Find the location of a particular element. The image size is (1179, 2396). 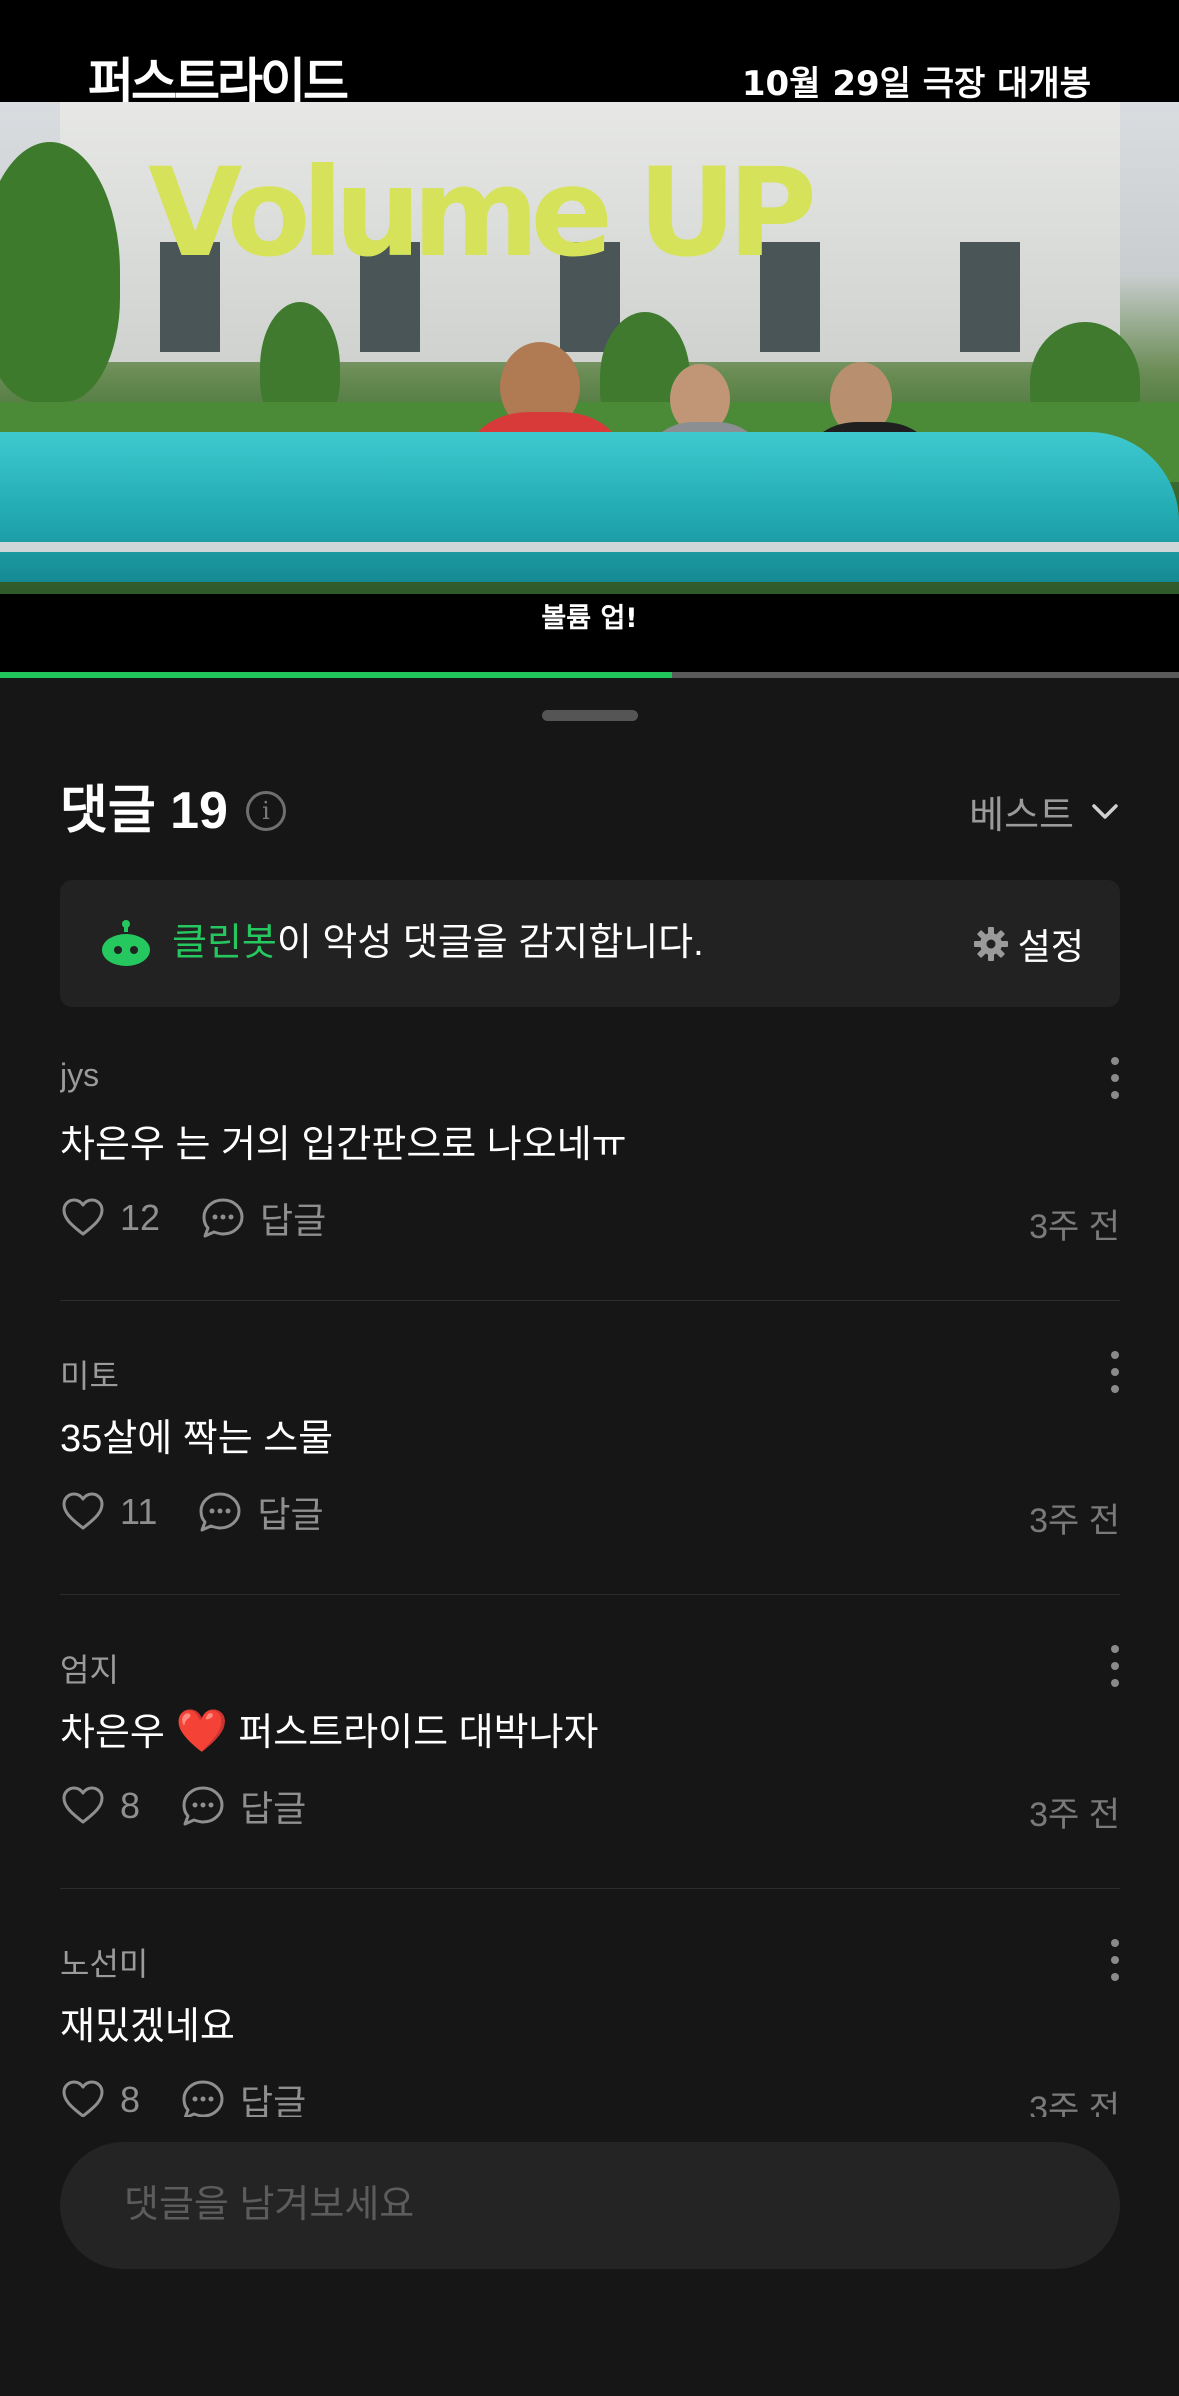

sheet-drag-handle is located at coordinates (590, 715).